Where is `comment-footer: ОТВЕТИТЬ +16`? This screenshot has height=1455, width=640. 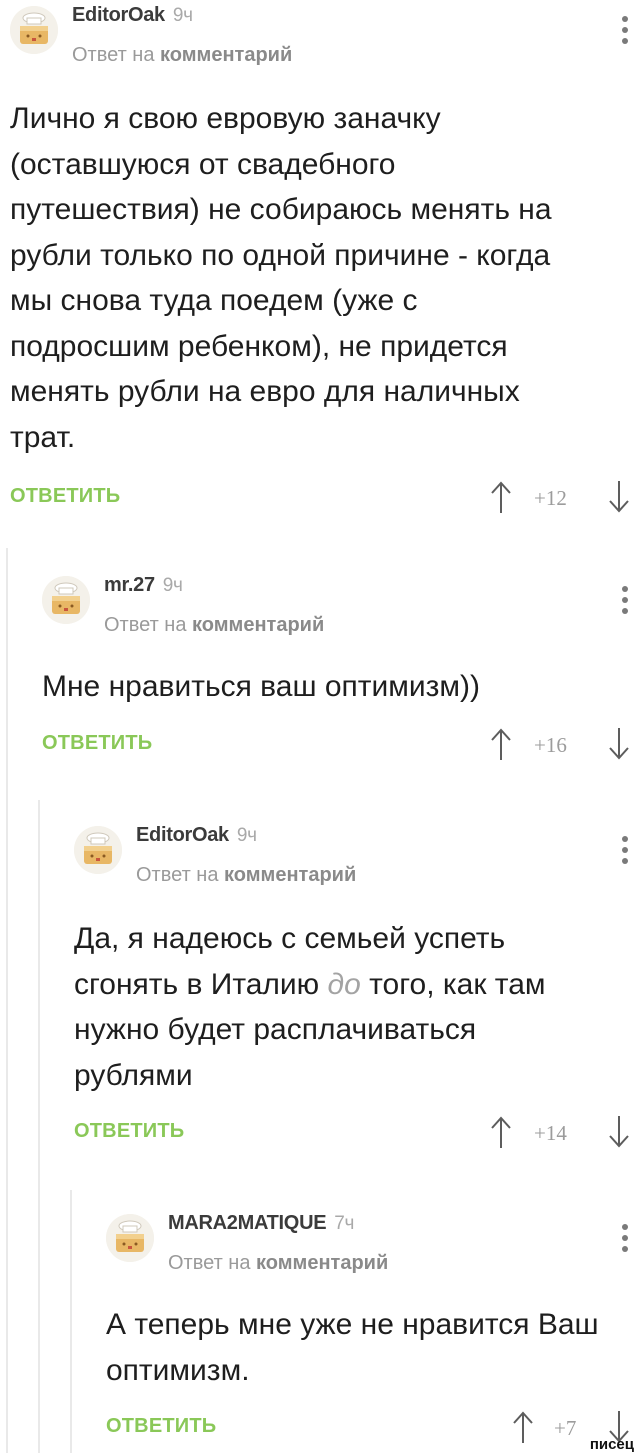 comment-footer: ОТВЕТИТЬ +16 is located at coordinates (336, 746).